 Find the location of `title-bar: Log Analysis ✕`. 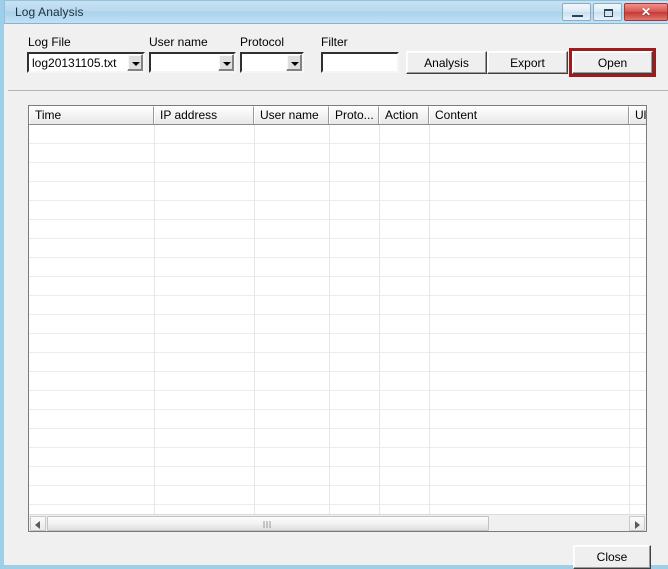

title-bar: Log Analysis ✕ is located at coordinates (336, 12).